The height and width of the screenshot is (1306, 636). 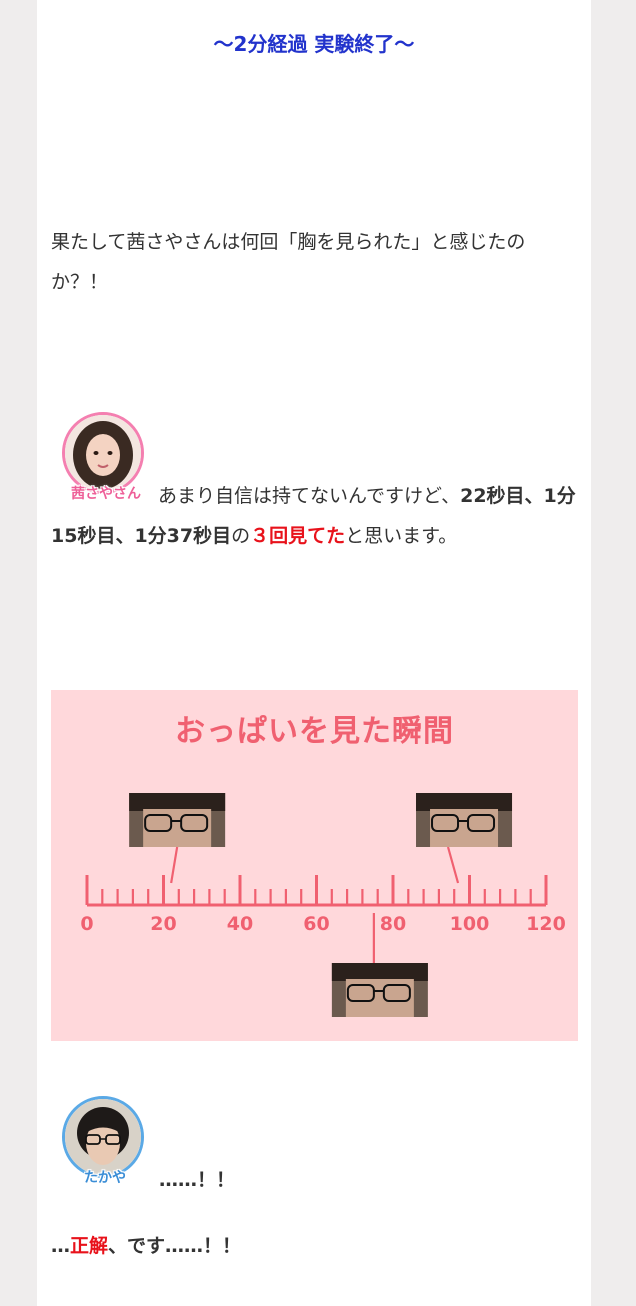 What do you see at coordinates (197, 1180) in the screenshot?
I see `speaker2-text: ……！！` at bounding box center [197, 1180].